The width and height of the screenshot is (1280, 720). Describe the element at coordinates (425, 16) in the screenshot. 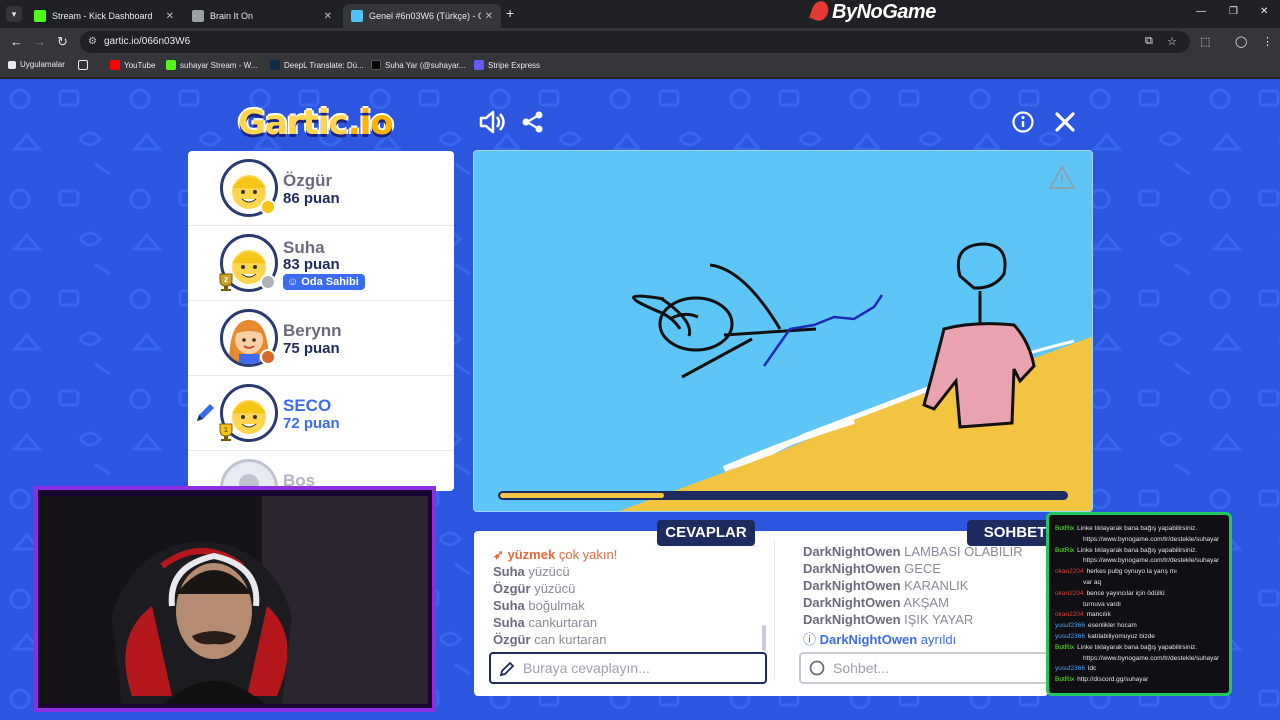

I see `tab-title: Genel #6n03W6 (Türkçe) - Gartic` at that location.